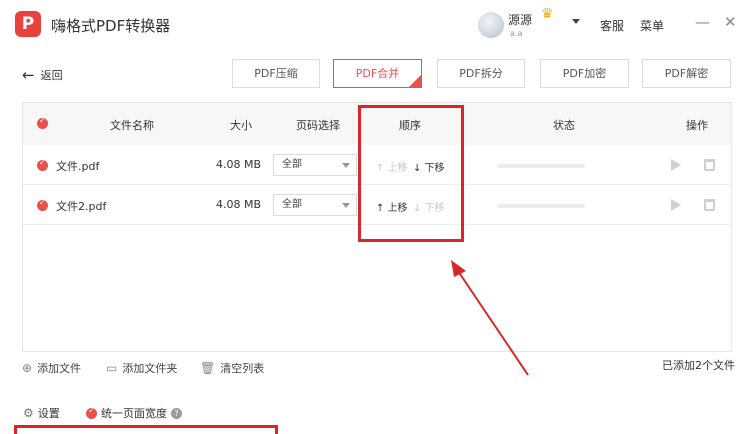 The image size is (750, 434). What do you see at coordinates (492, 321) in the screenshot?
I see `arrow-line` at bounding box center [492, 321].